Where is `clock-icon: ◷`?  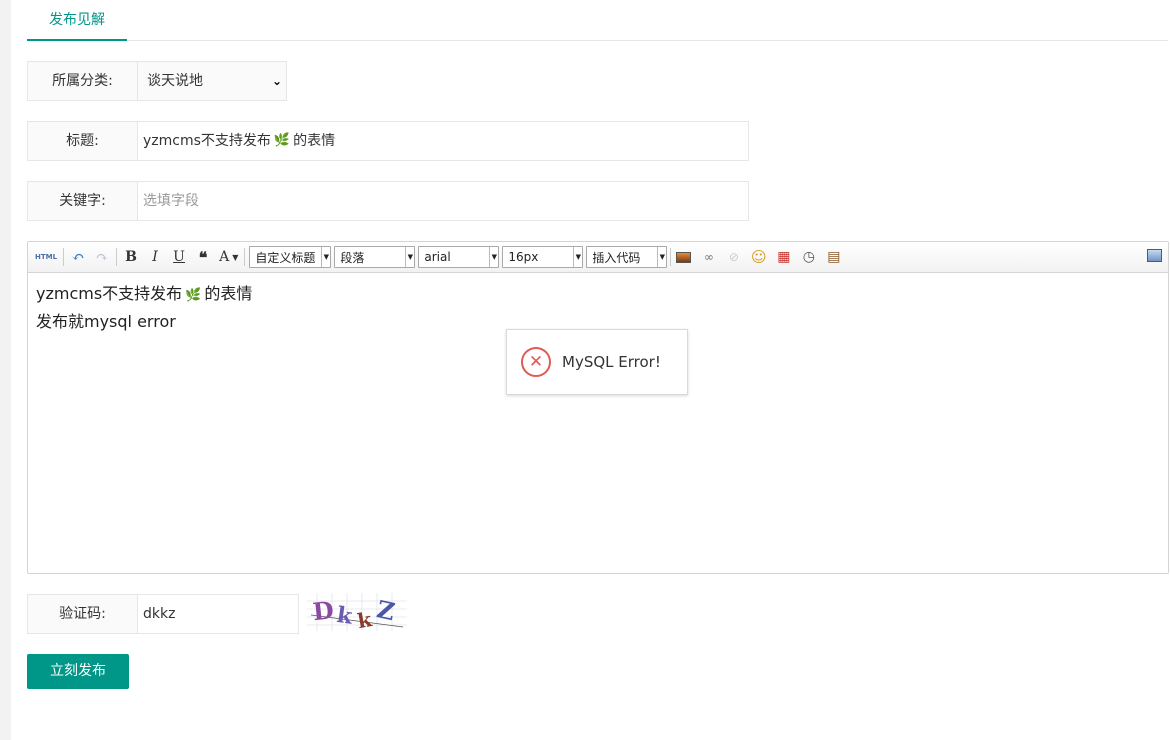 clock-icon: ◷ is located at coordinates (808, 257).